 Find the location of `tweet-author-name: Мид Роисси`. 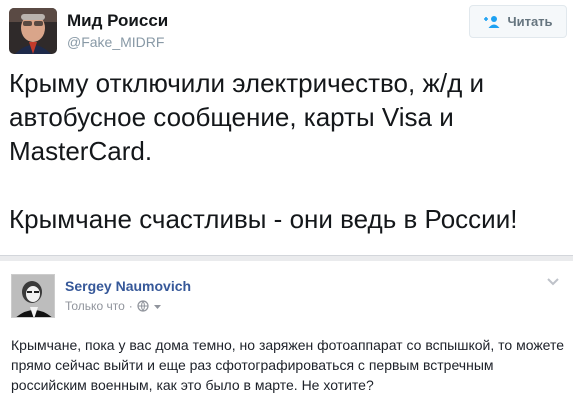

tweet-author-name: Мид Роисси is located at coordinates (117, 21).